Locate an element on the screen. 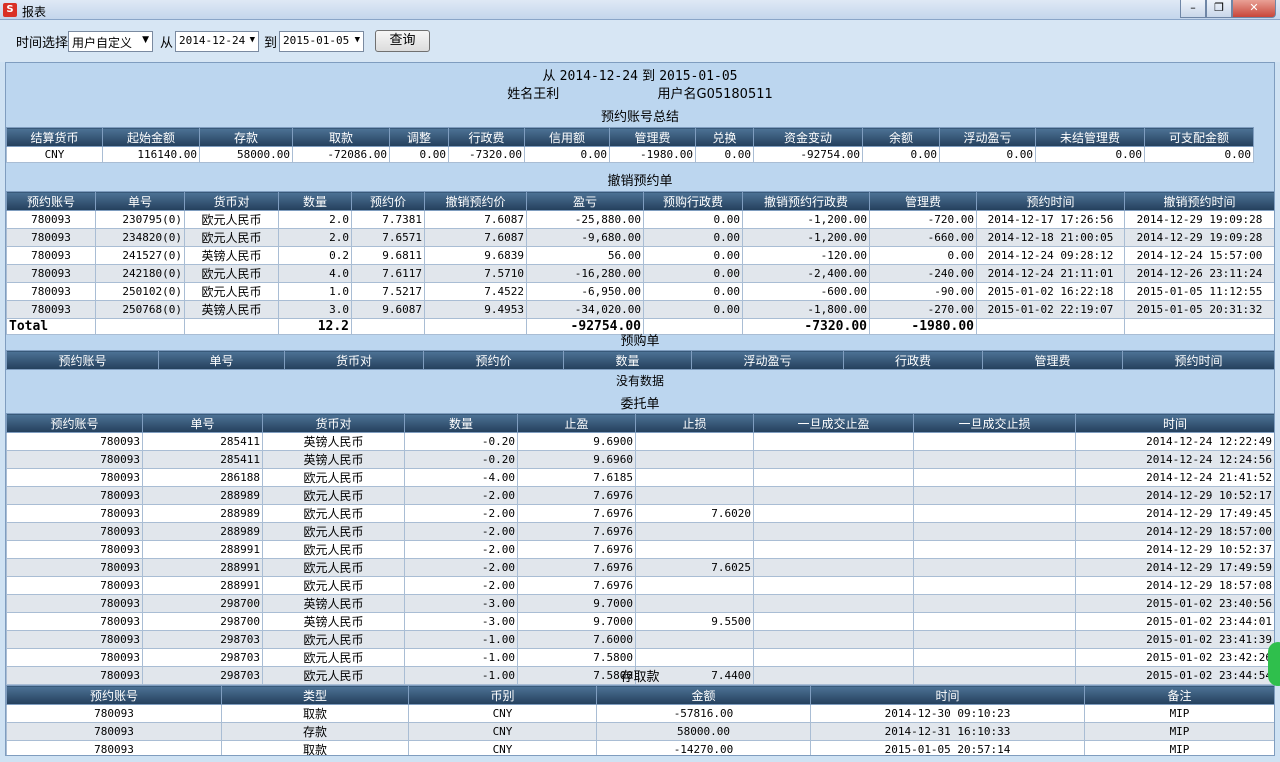 Image resolution: width=1280 pixels, height=762 pixels. from-date-picker: 2014-12-24 ▼ is located at coordinates (217, 41).